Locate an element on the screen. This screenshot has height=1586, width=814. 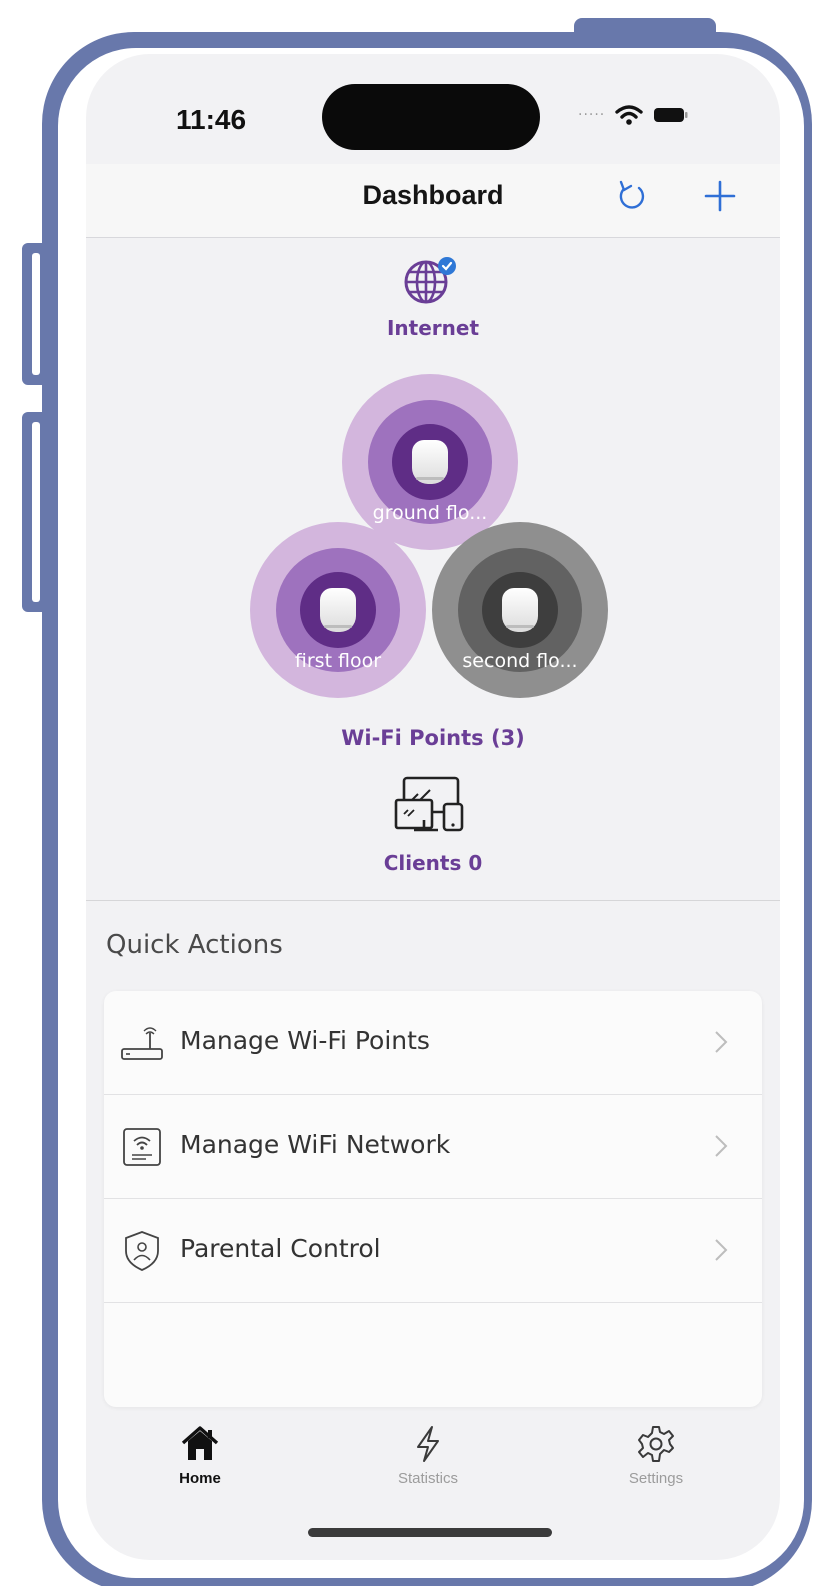
tab-statistics: Statistics is located at coordinates (428, 1455).